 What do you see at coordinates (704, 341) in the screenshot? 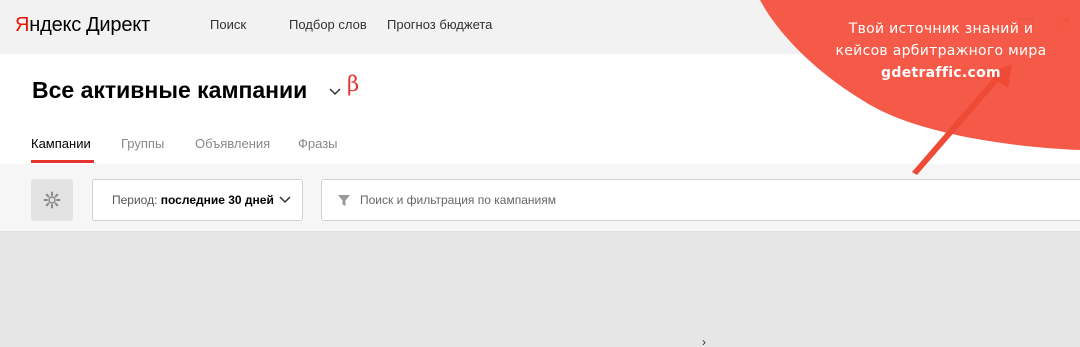
I see `chevron-right-icon: ›` at bounding box center [704, 341].